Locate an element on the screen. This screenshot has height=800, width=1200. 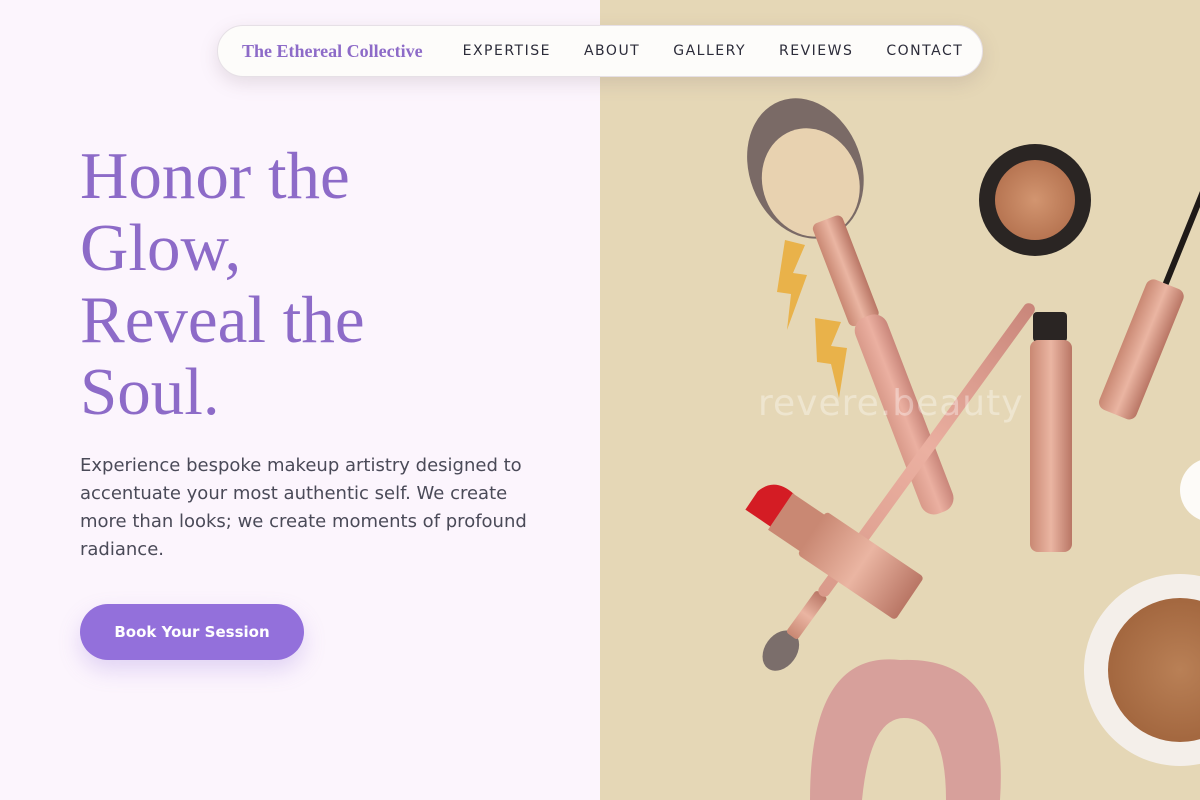
hero-title-line: Honor the is located at coordinates (215, 176).